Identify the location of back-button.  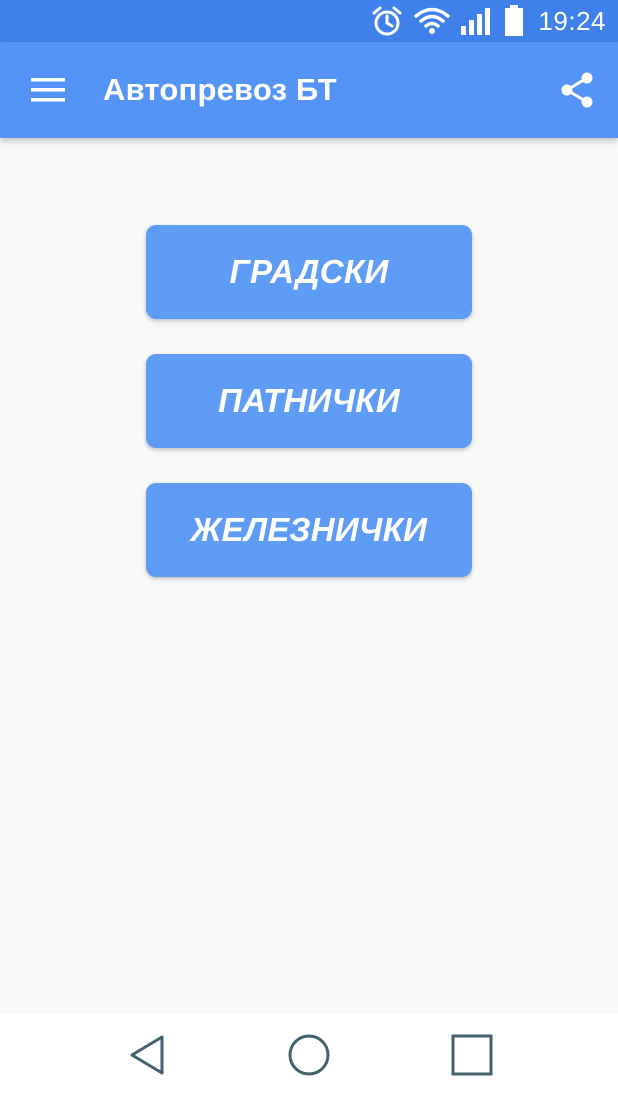
(147, 1057).